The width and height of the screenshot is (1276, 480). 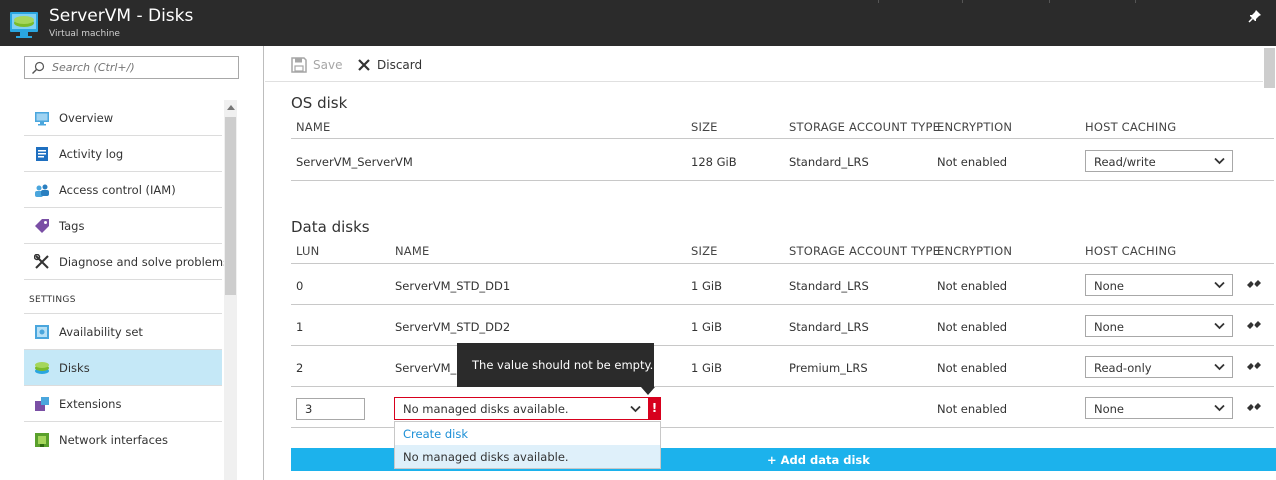 What do you see at coordinates (300, 368) in the screenshot?
I see `data-disk-lun: 2` at bounding box center [300, 368].